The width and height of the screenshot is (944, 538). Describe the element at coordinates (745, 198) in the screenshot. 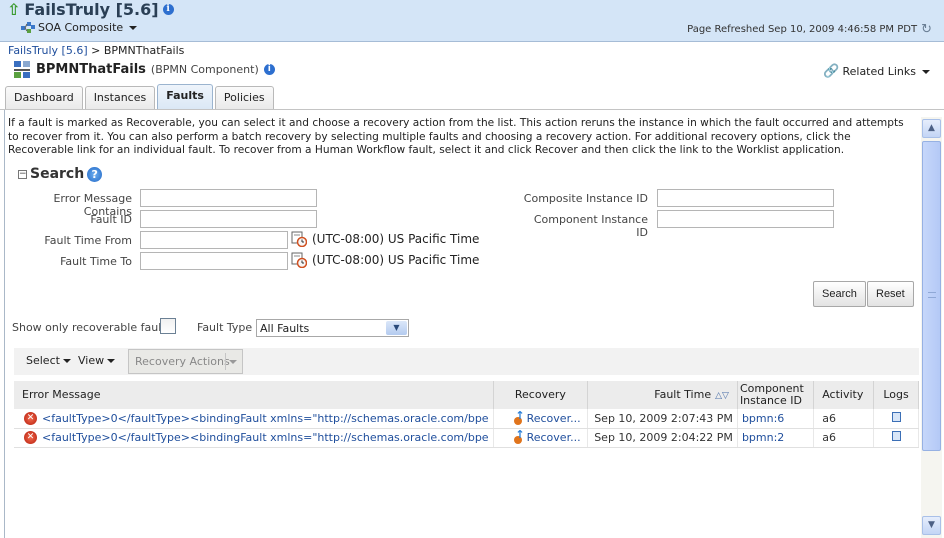

I see `composite-instance-id-input` at that location.